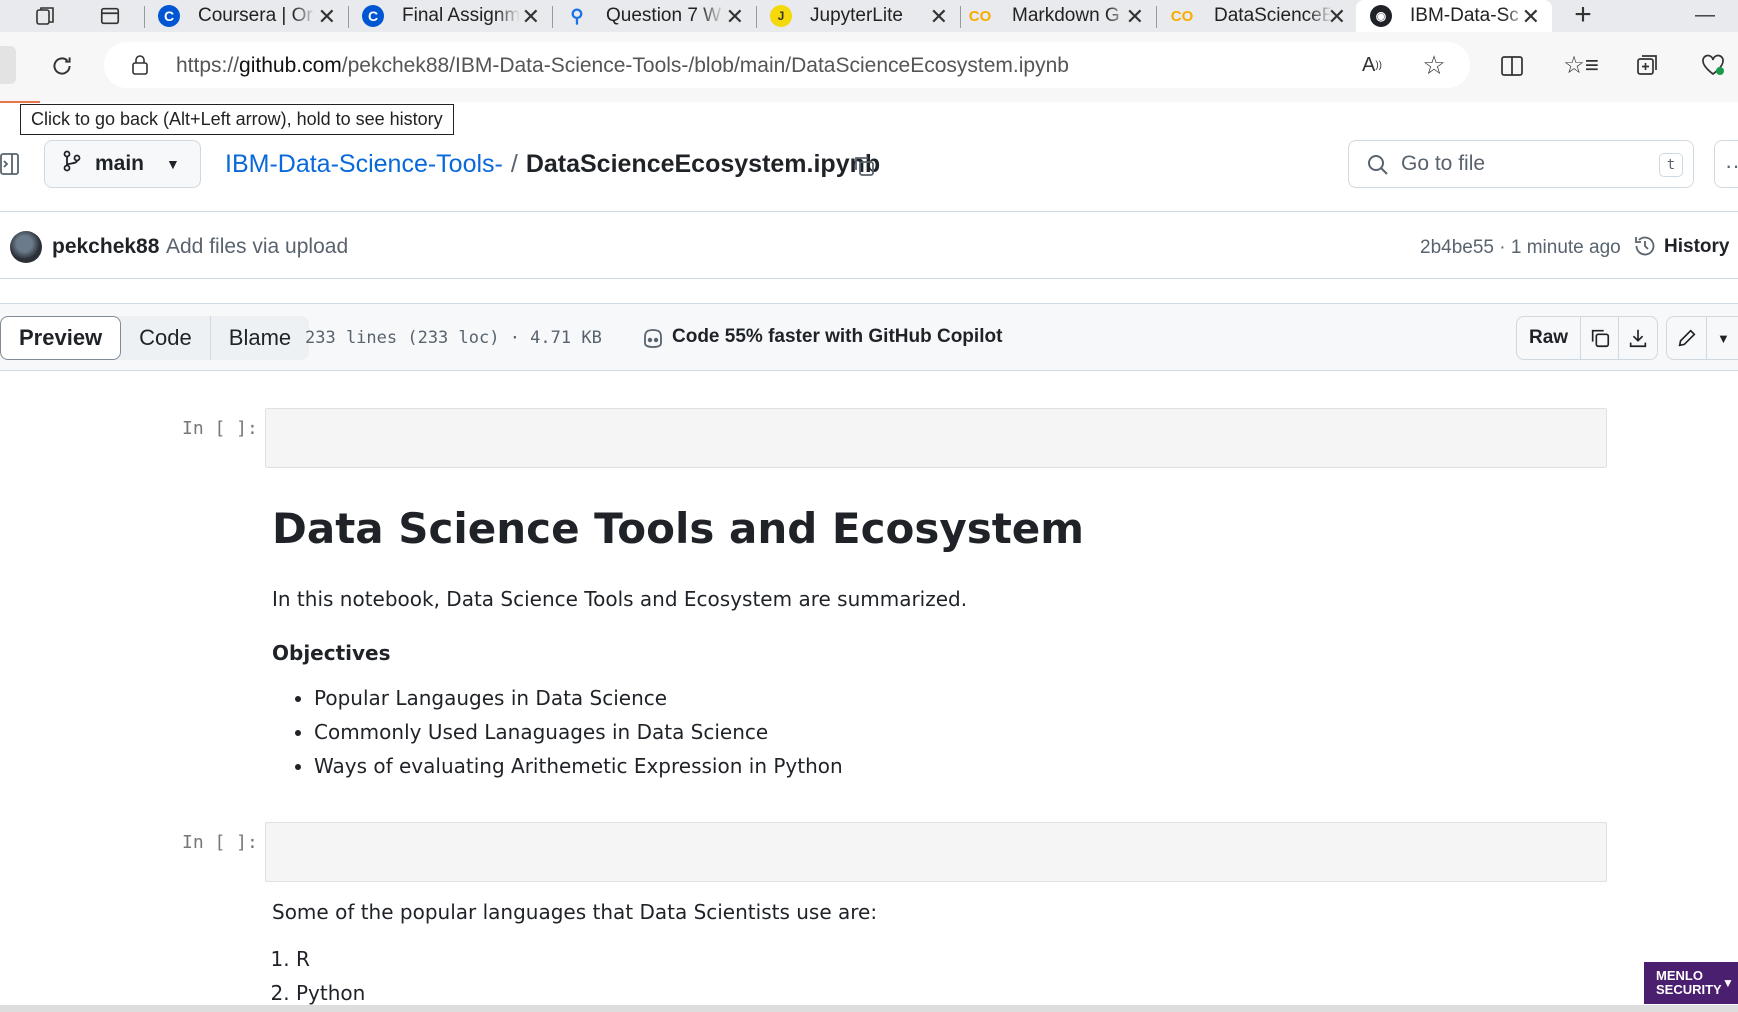 This screenshot has height=1012, width=1738. I want to click on blame-tab: Blame, so click(259, 338).